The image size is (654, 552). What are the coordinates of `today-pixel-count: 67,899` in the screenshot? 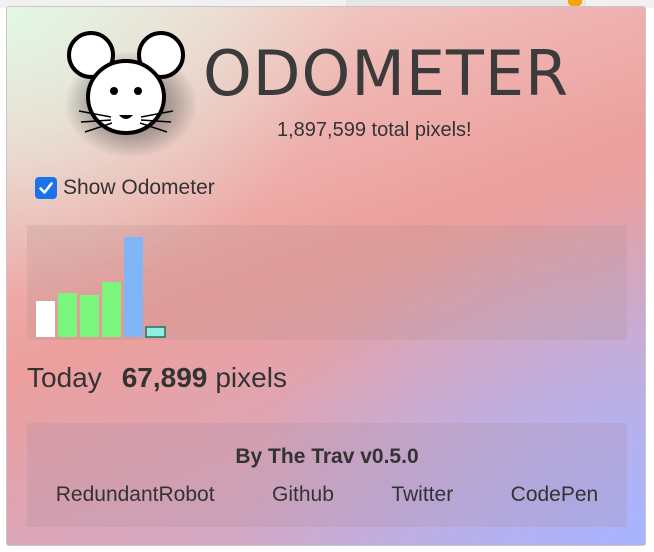 It's located at (164, 377).